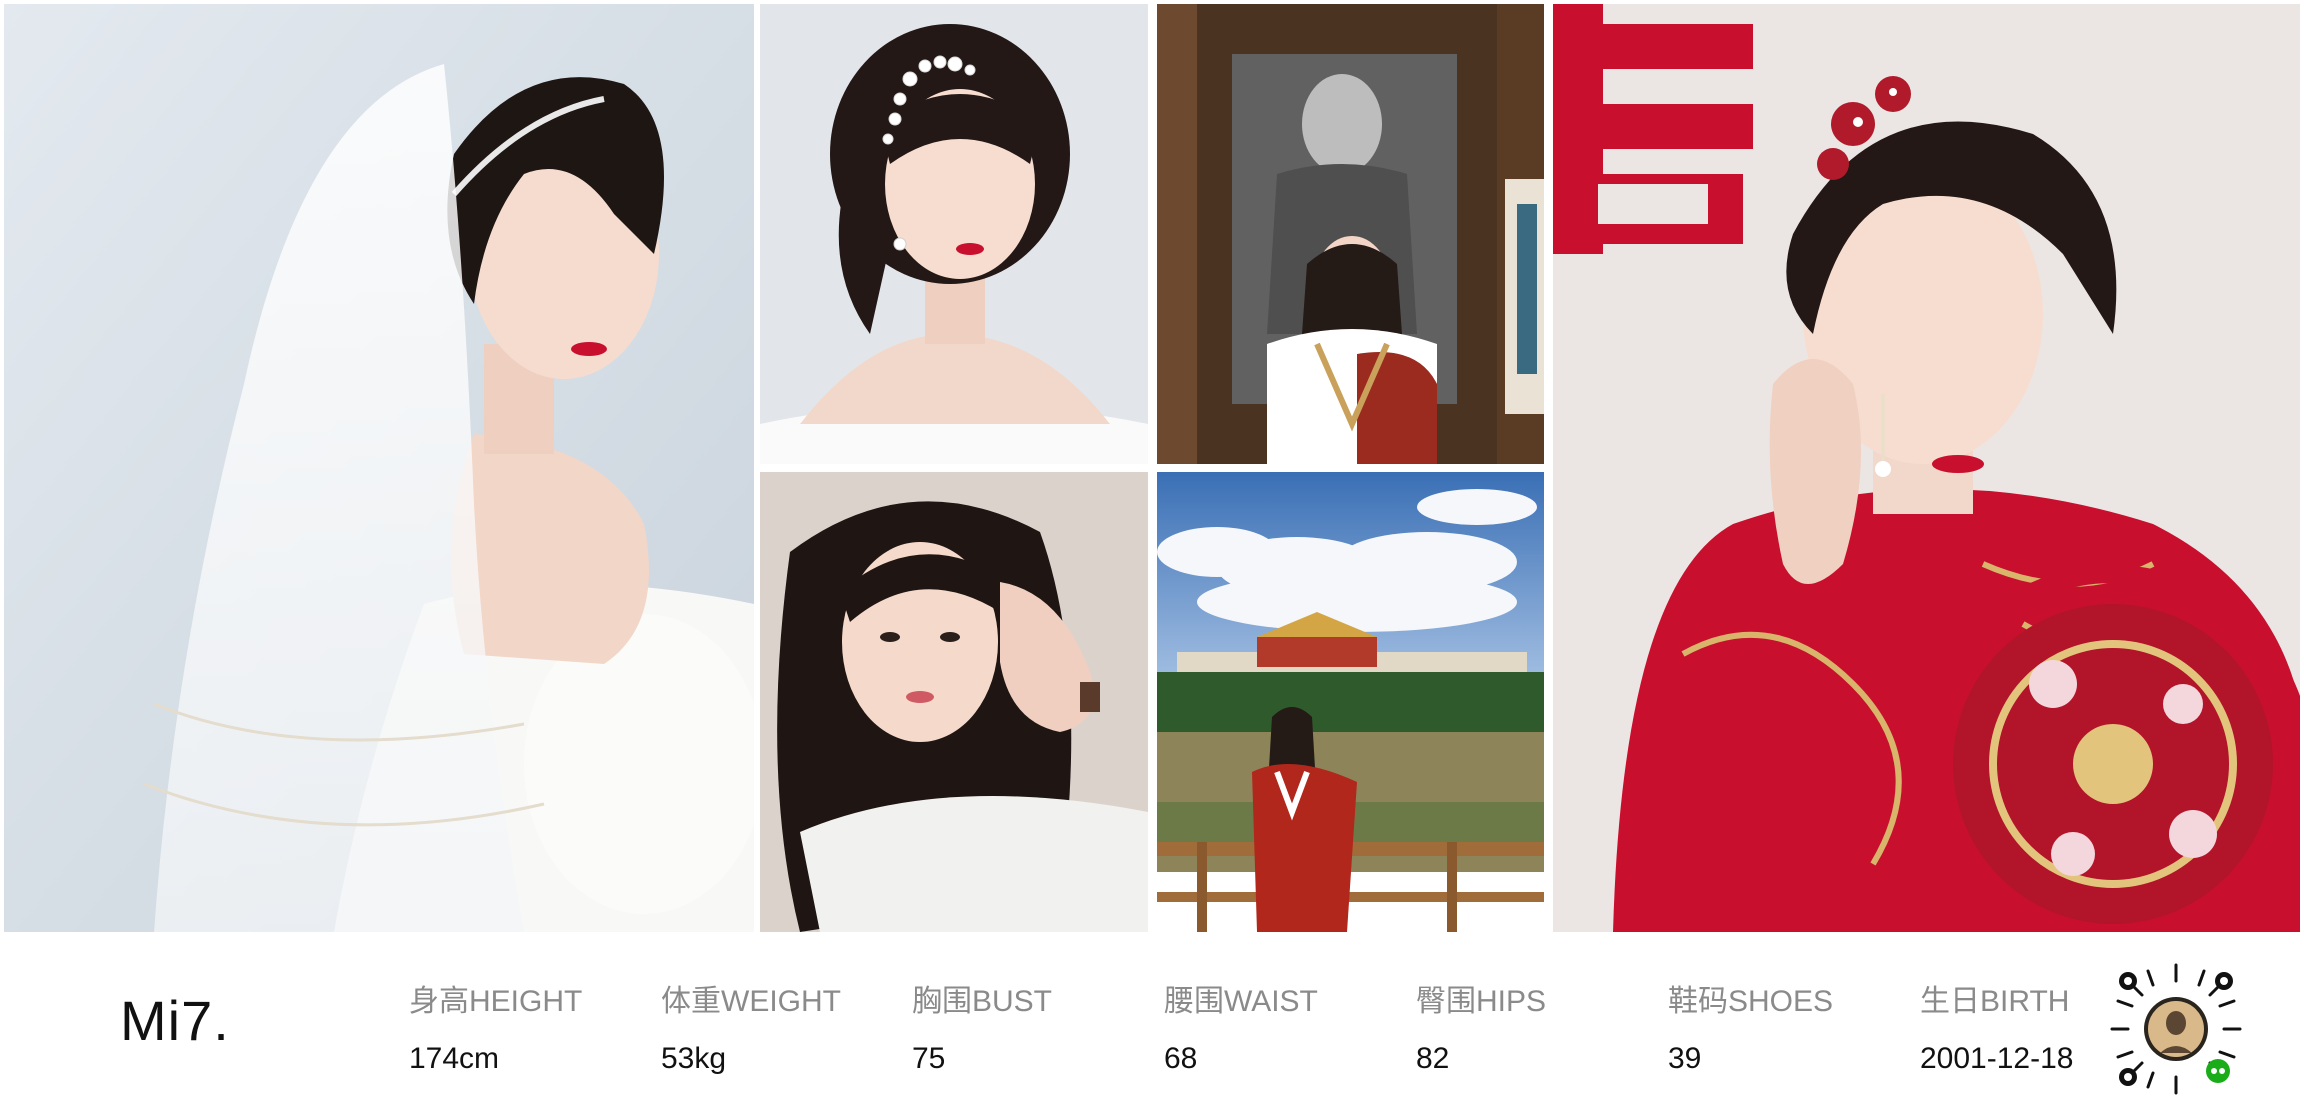 The width and height of the screenshot is (2304, 1116). What do you see at coordinates (694, 1058) in the screenshot?
I see `stat-value: 53kg` at bounding box center [694, 1058].